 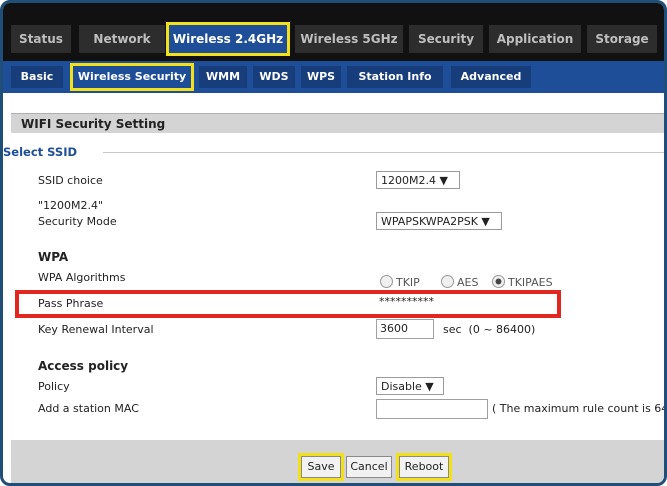 What do you see at coordinates (535, 39) in the screenshot?
I see `tab-application: Application` at bounding box center [535, 39].